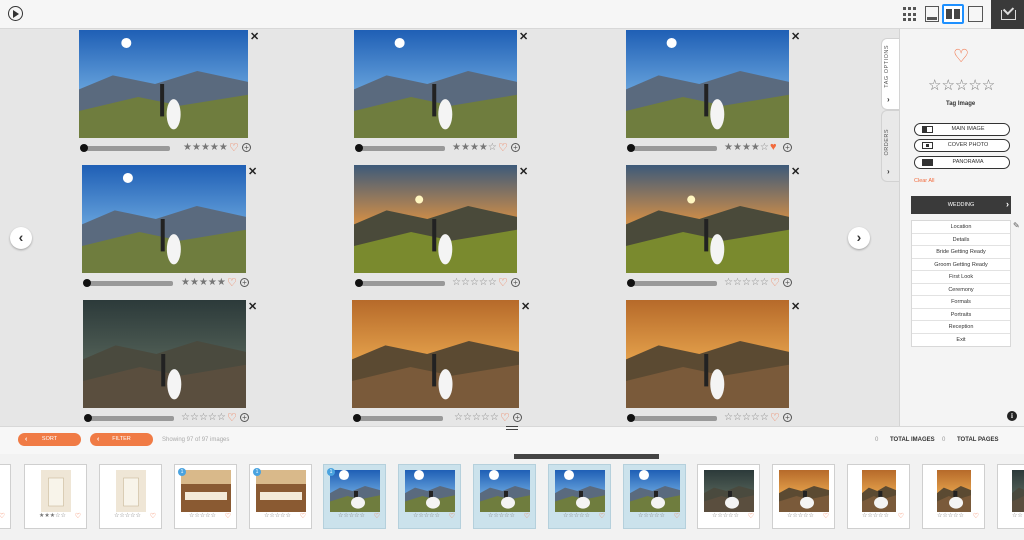 The image size is (1024, 540). What do you see at coordinates (1017, 515) in the screenshot?
I see `rating-stars: ☆☆` at bounding box center [1017, 515].